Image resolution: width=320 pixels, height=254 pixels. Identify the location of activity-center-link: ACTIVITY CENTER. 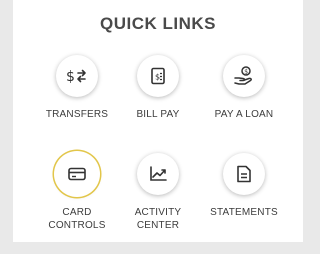
(158, 192).